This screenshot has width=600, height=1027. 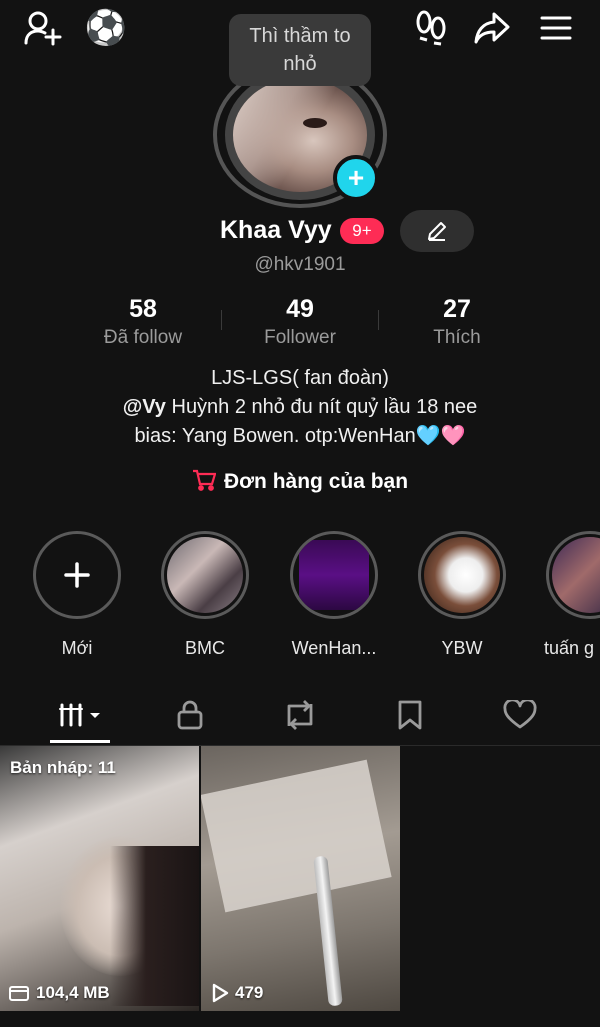 I want to click on highlight-bmc: BMC, so click(x=205, y=595).